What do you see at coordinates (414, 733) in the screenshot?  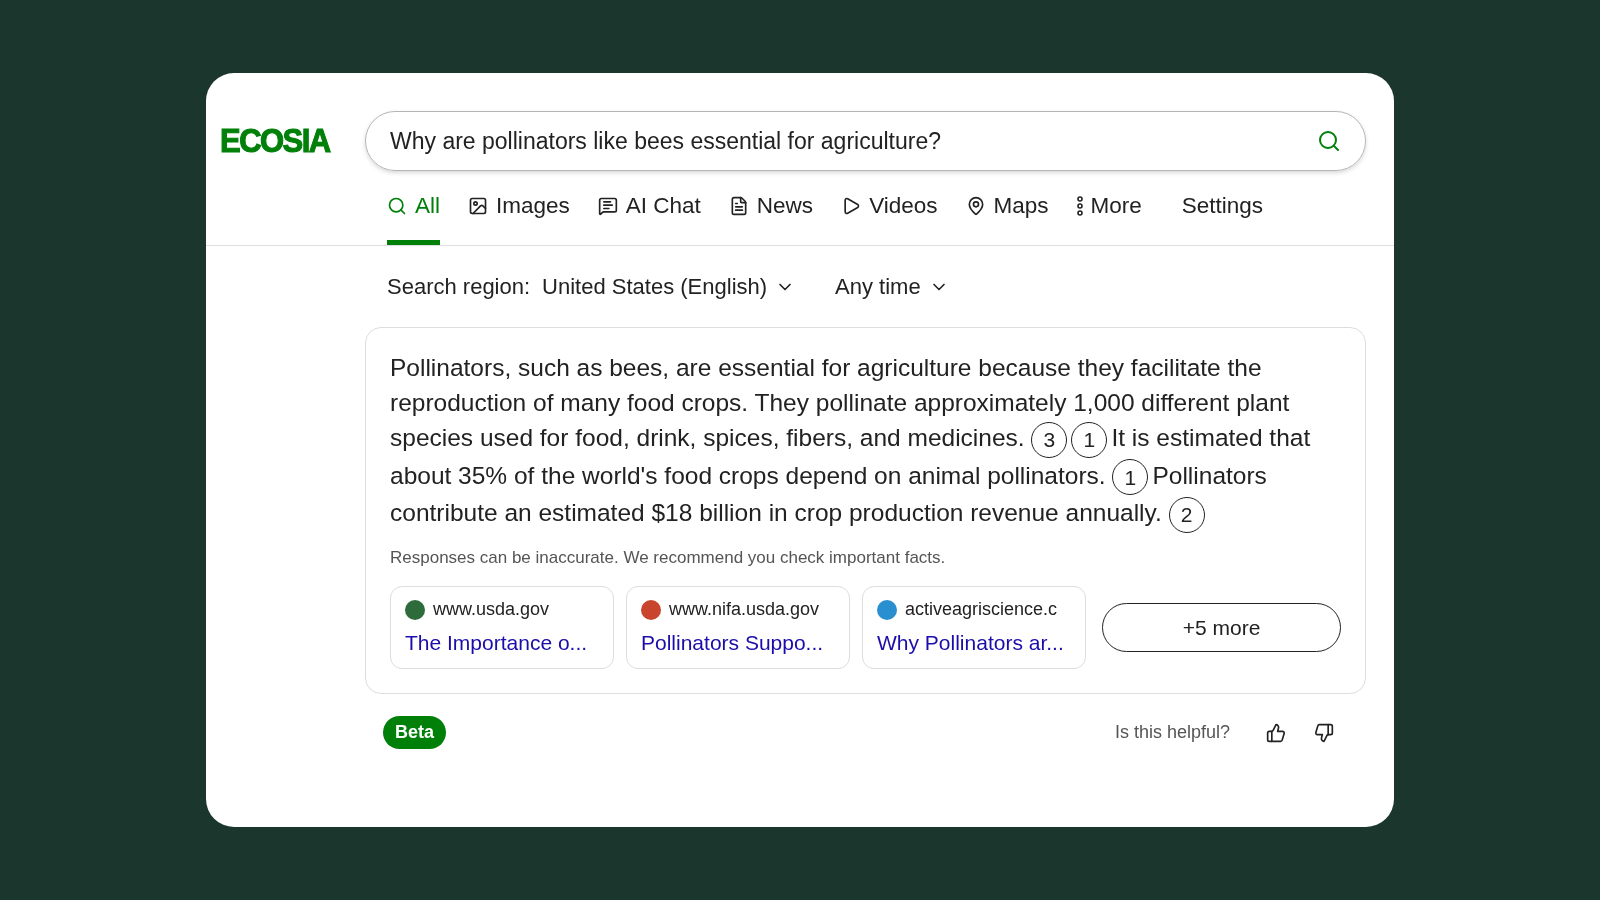 I see `beta-badge: Beta` at bounding box center [414, 733].